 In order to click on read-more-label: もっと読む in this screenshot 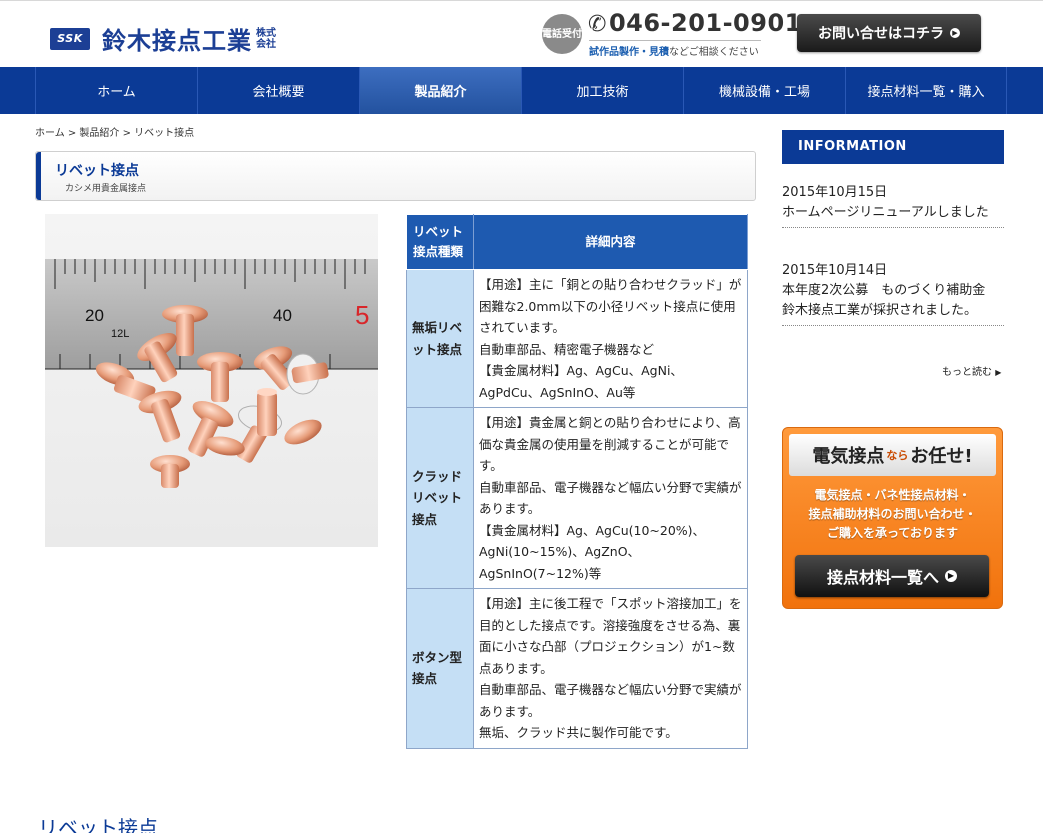, I will do `click(967, 372)`.